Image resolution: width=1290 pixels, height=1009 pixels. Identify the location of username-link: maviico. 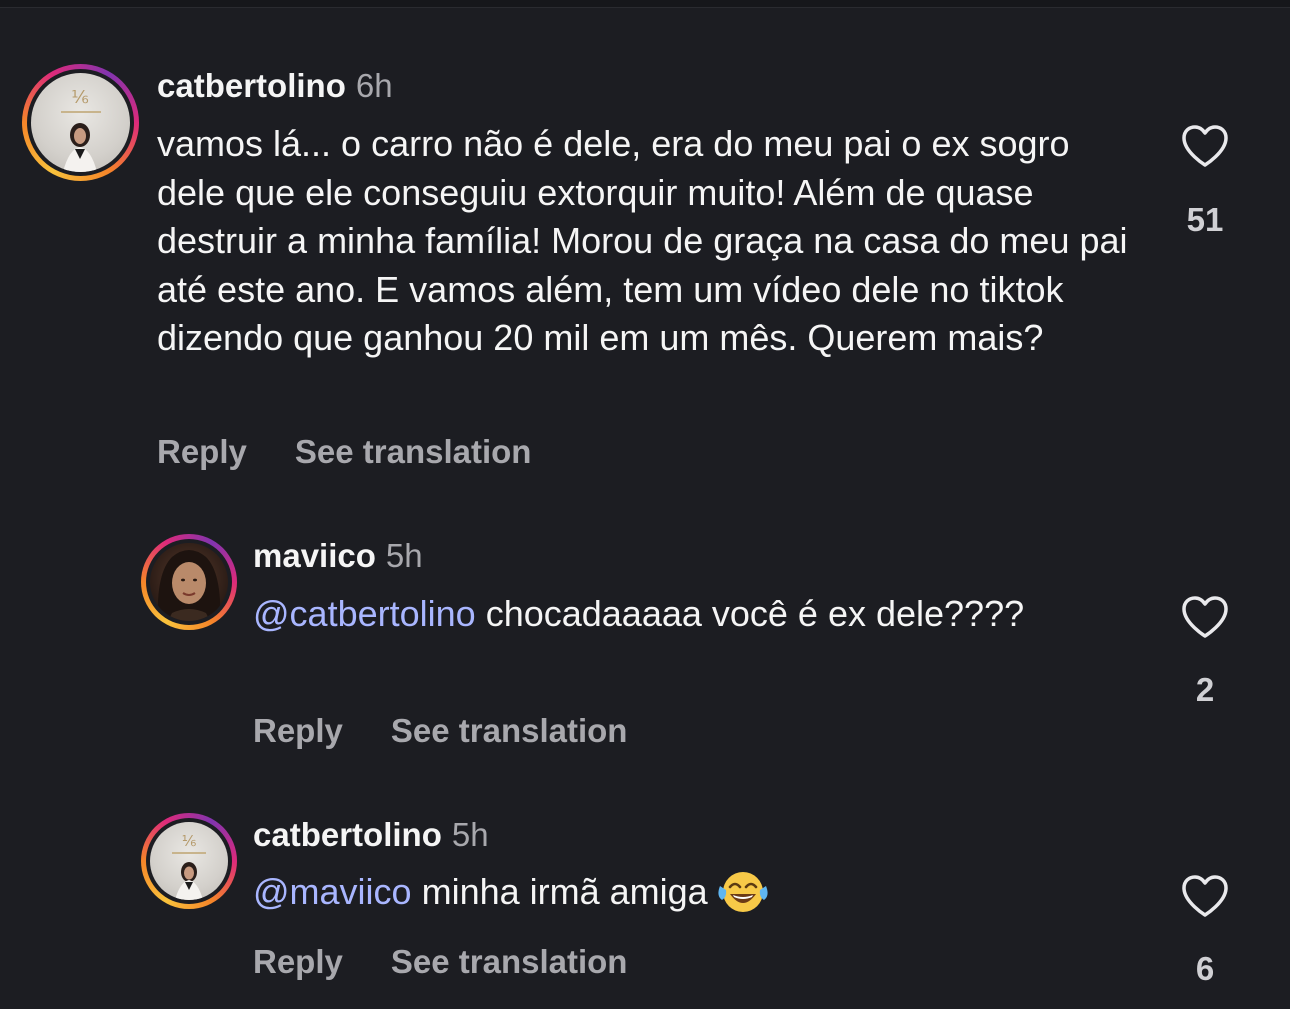
(314, 555).